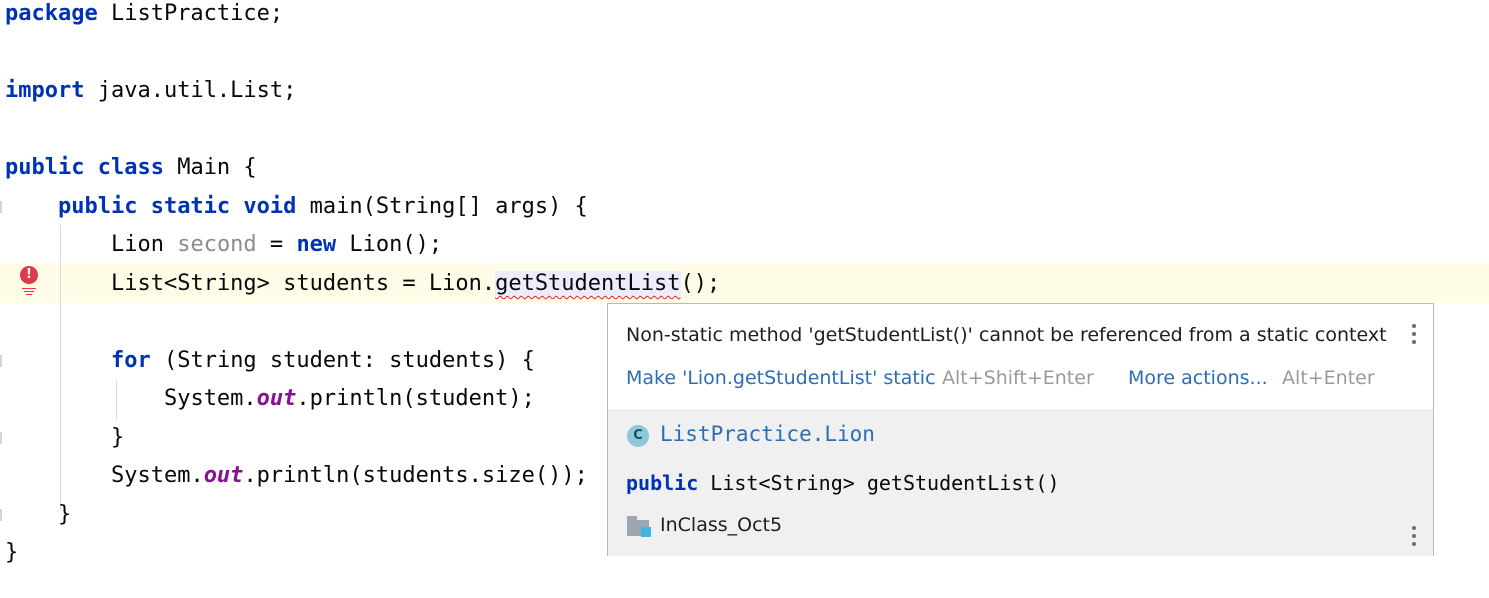  I want to click on code-text: Lion();, so click(389, 244).